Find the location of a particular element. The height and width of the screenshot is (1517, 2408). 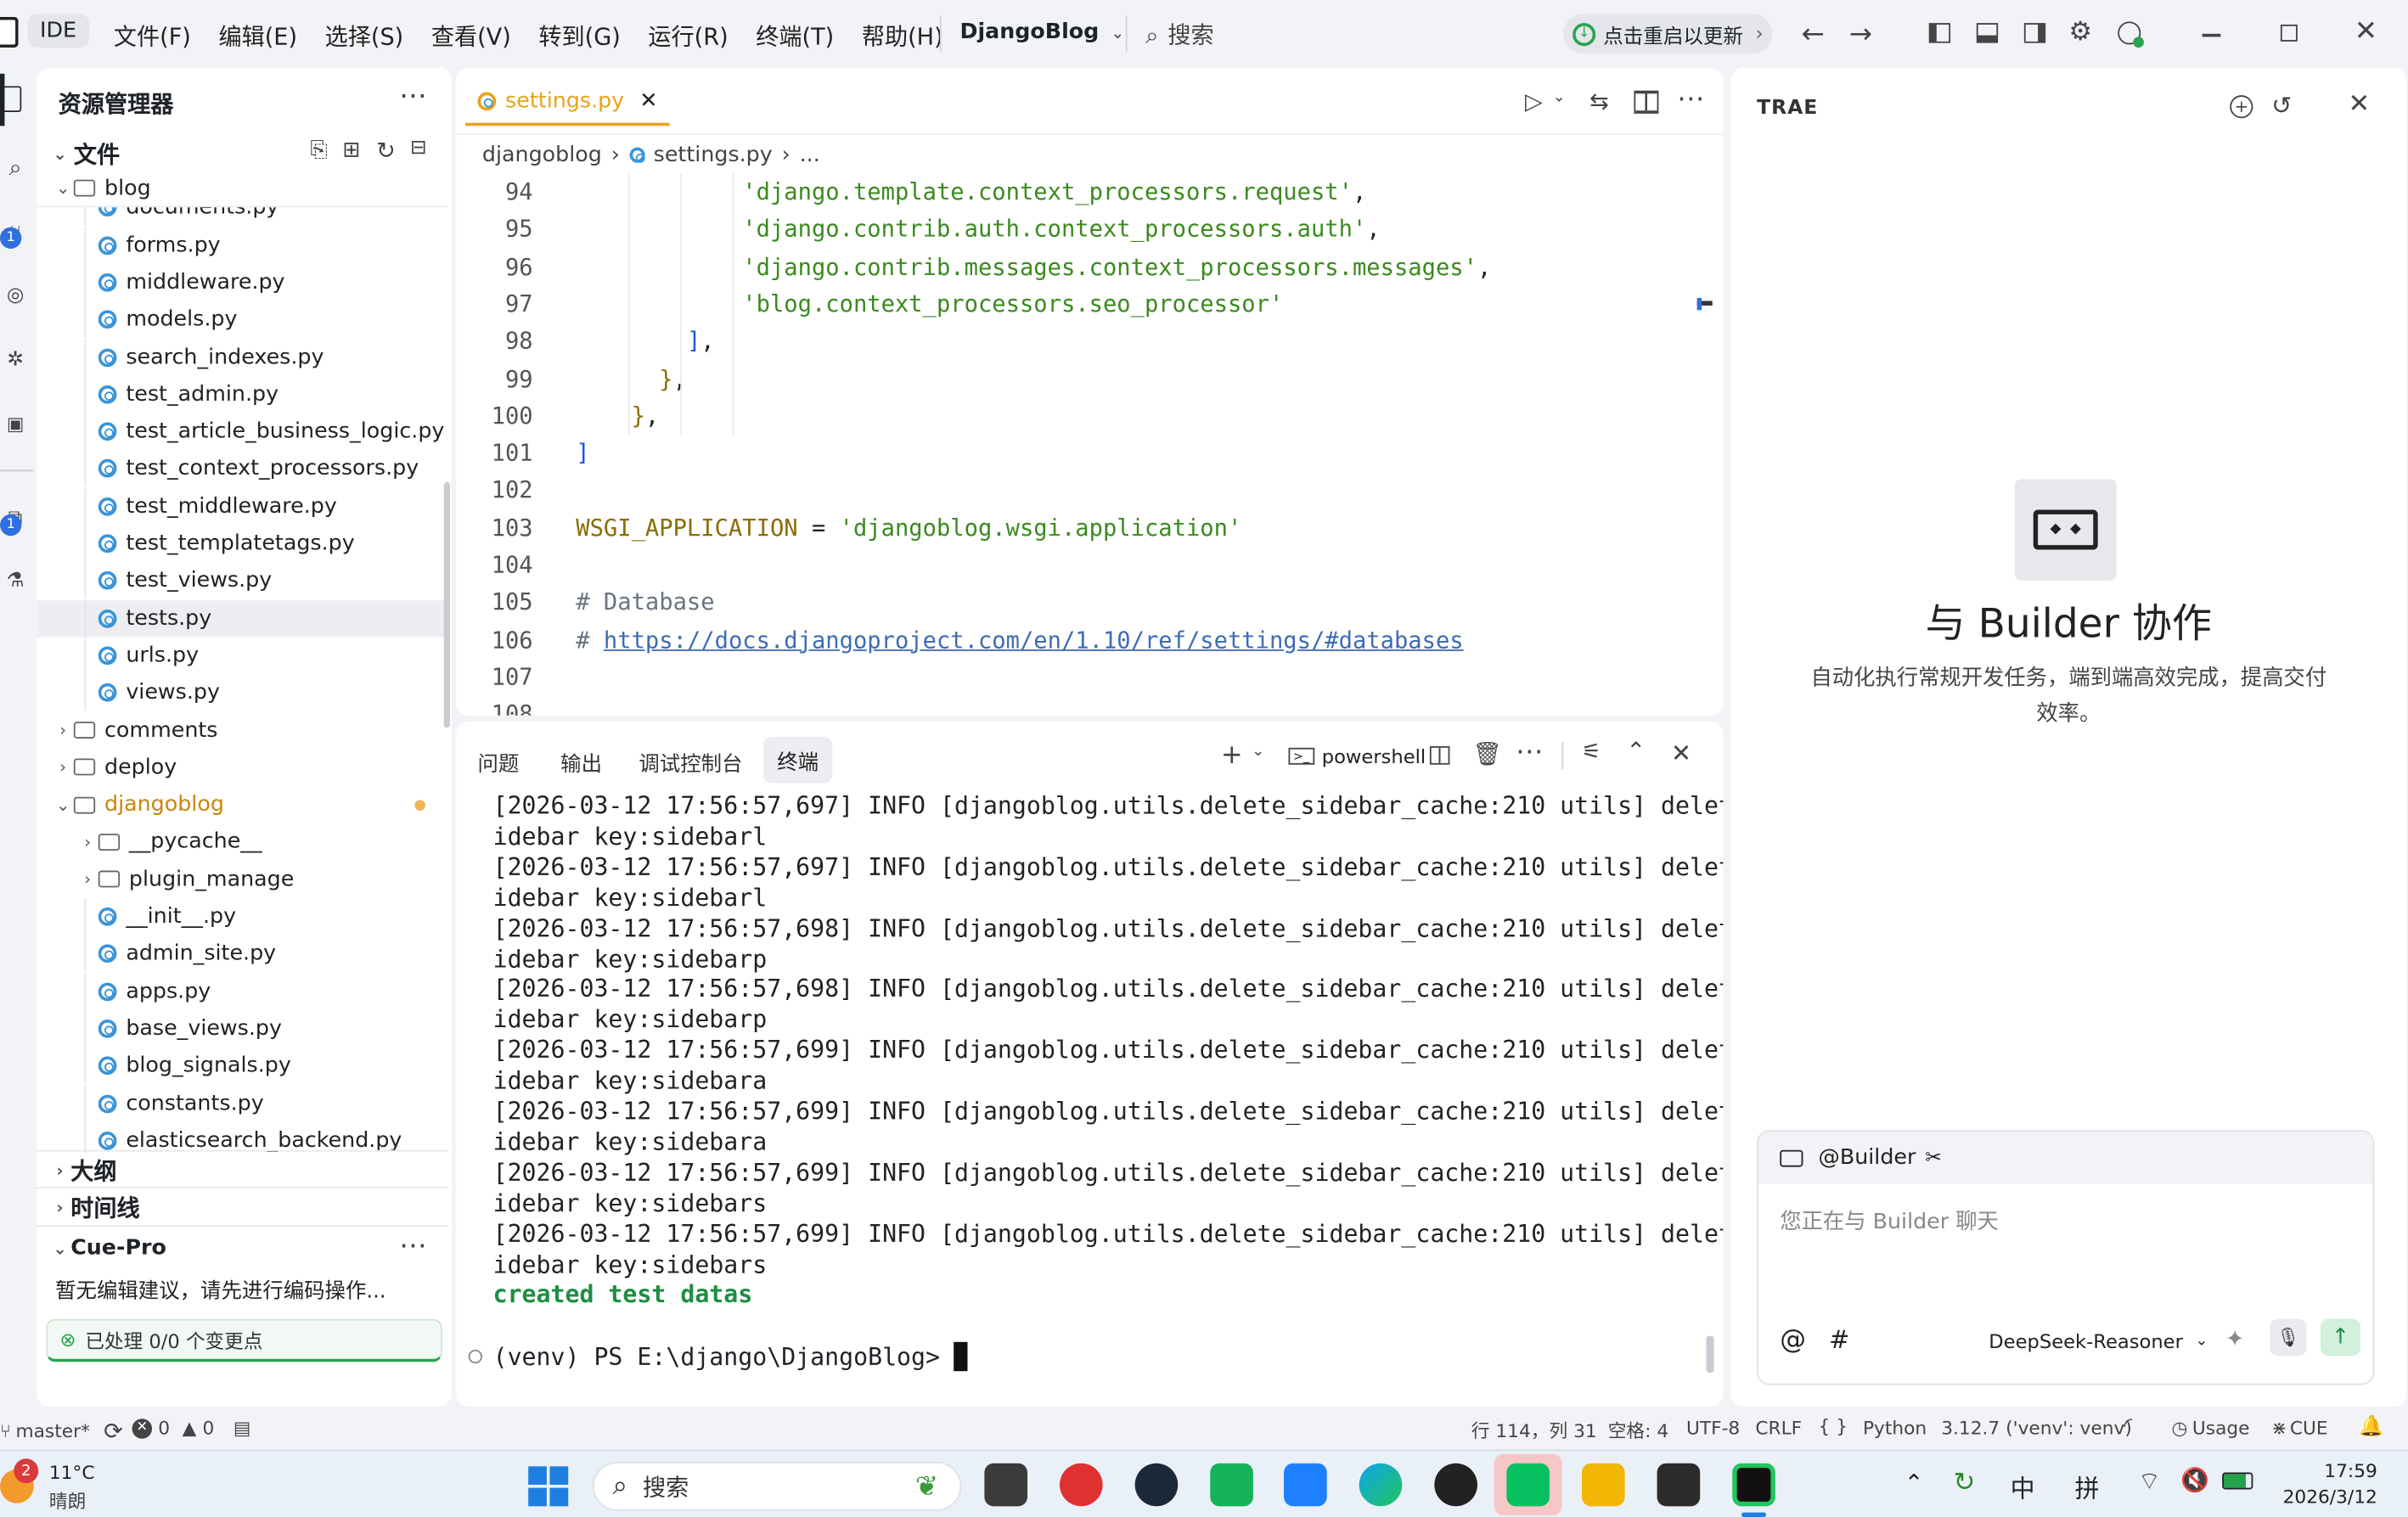

maximize-panel-icon: ⌃ is located at coordinates (1636, 751).